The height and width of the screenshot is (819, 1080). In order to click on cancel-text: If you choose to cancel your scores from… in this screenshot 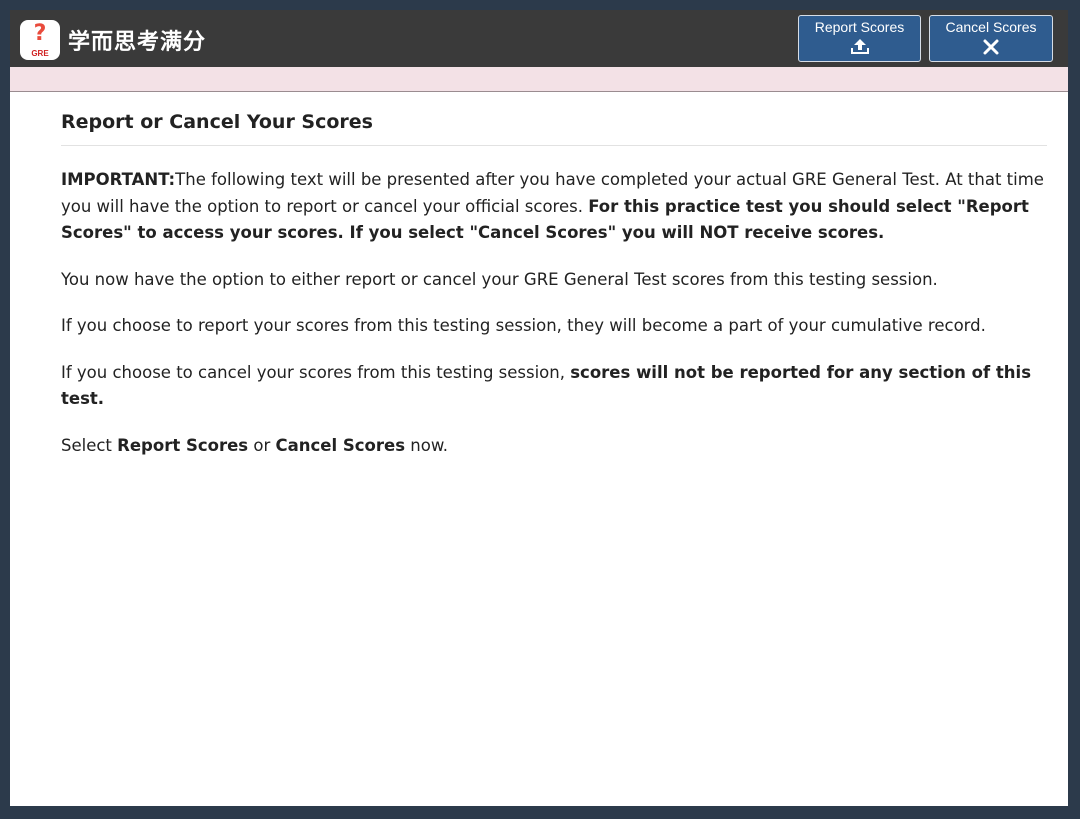, I will do `click(316, 372)`.